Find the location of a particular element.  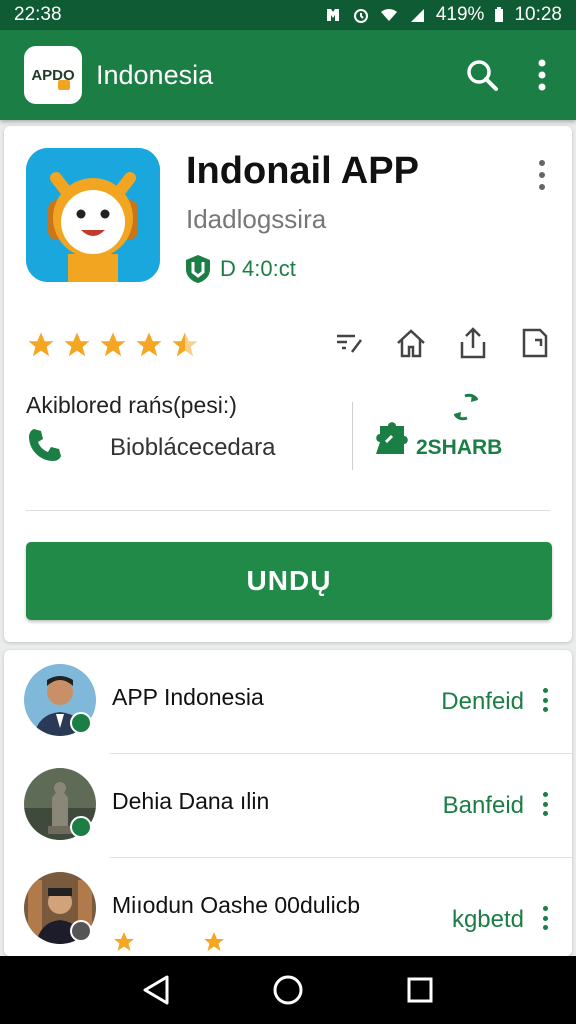

share-button is located at coordinates (473, 343).